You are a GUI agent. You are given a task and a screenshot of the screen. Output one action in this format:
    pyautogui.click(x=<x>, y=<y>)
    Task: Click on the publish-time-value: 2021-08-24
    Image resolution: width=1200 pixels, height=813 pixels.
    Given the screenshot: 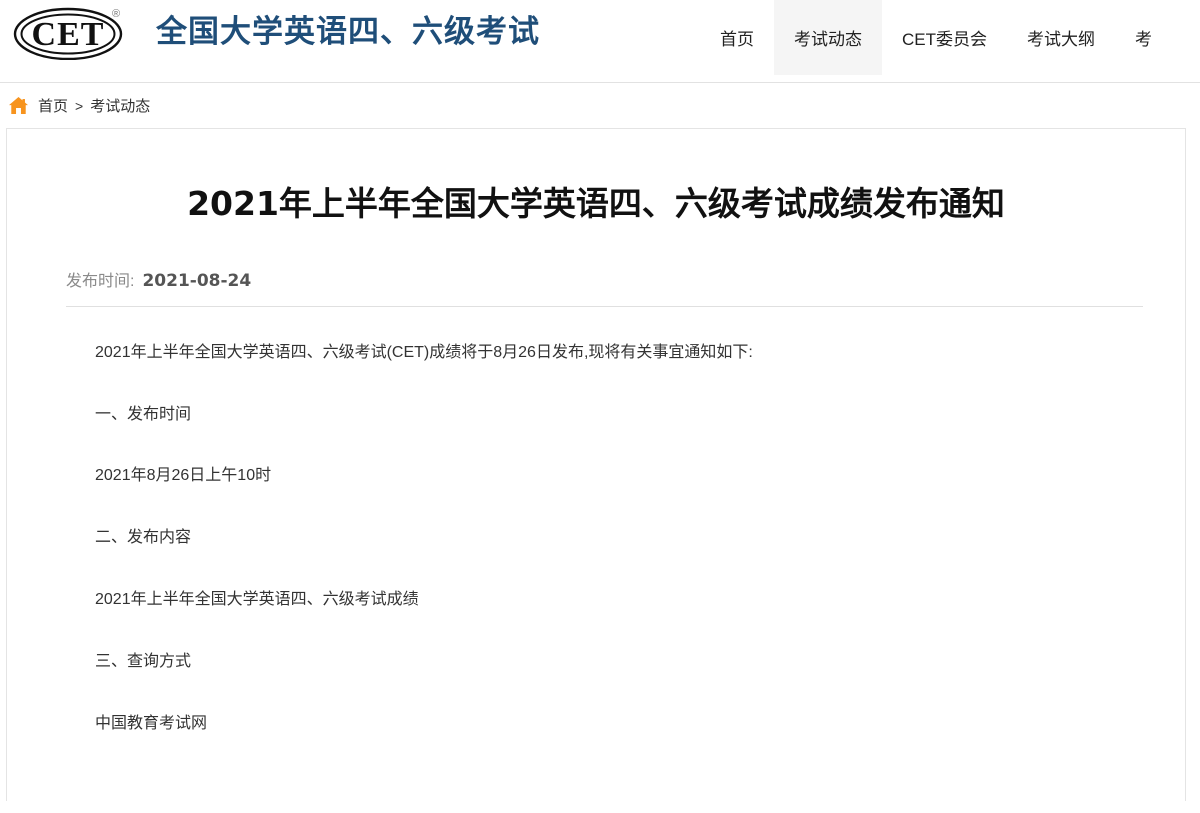 What is the action you would take?
    pyautogui.click(x=197, y=280)
    